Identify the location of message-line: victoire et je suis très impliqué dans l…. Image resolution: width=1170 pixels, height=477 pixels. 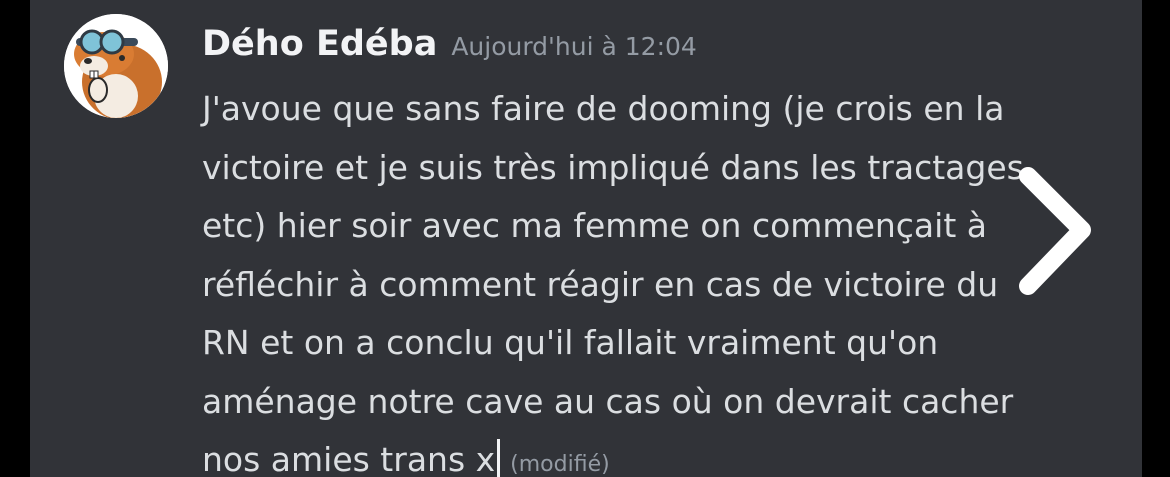
(613, 167).